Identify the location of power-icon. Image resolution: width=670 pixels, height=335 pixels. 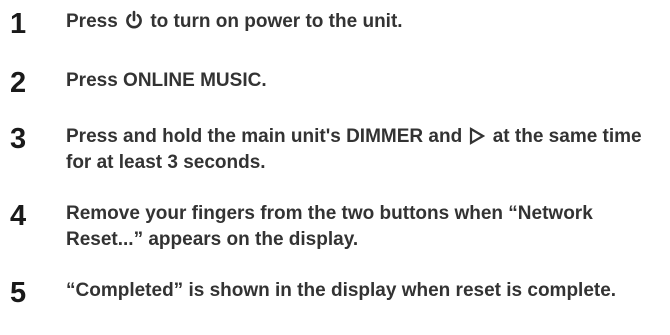
(134, 20).